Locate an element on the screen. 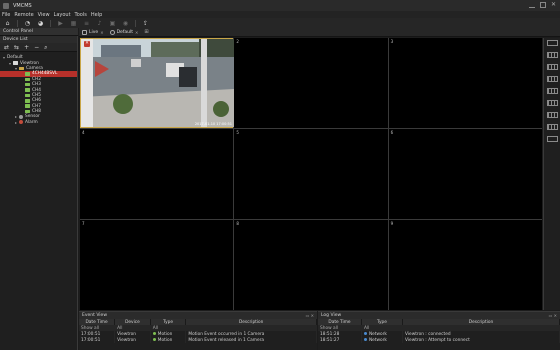 The height and width of the screenshot is (350, 560). event-type-cell: Motion is located at coordinates (168, 340).